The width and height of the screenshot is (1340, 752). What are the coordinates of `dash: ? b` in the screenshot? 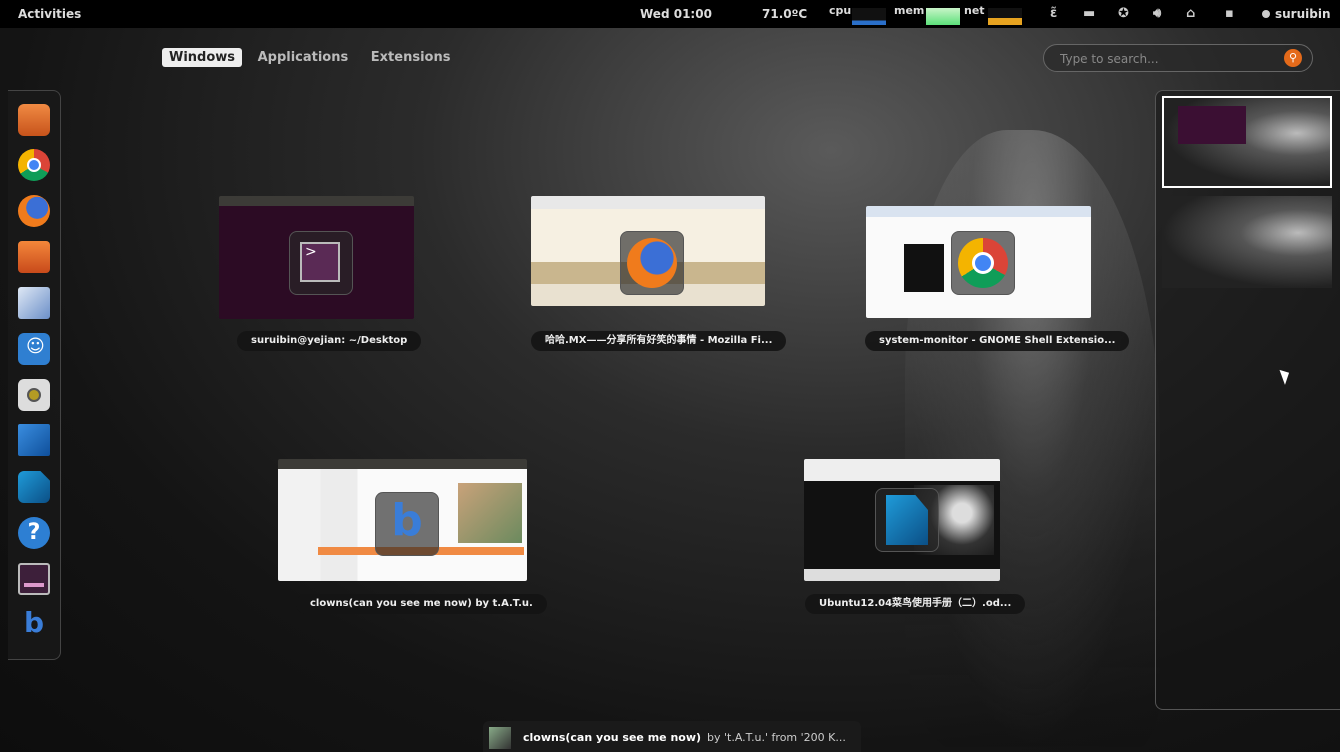 It's located at (34, 375).